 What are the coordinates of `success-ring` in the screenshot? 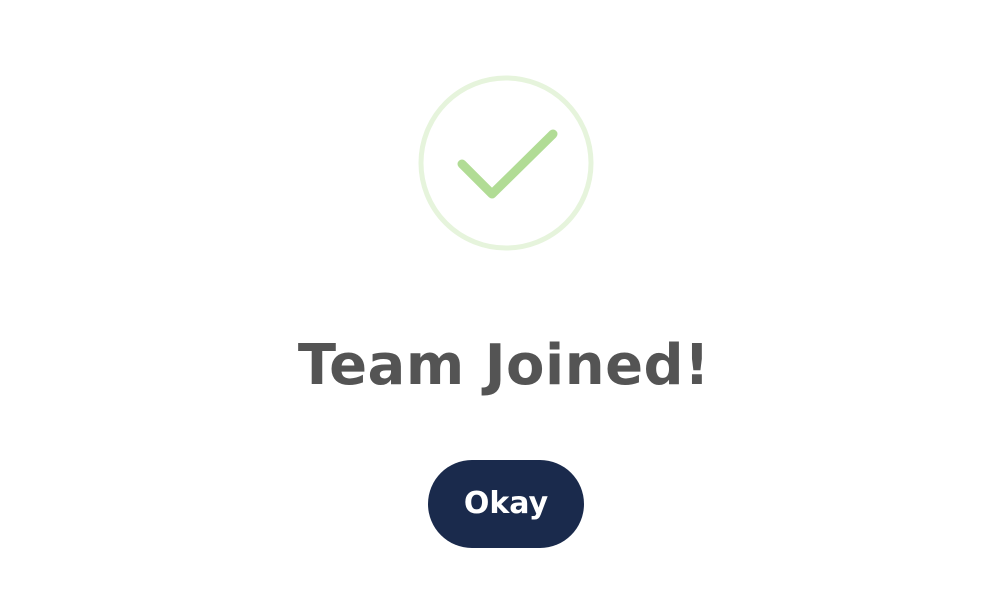 It's located at (506, 163).